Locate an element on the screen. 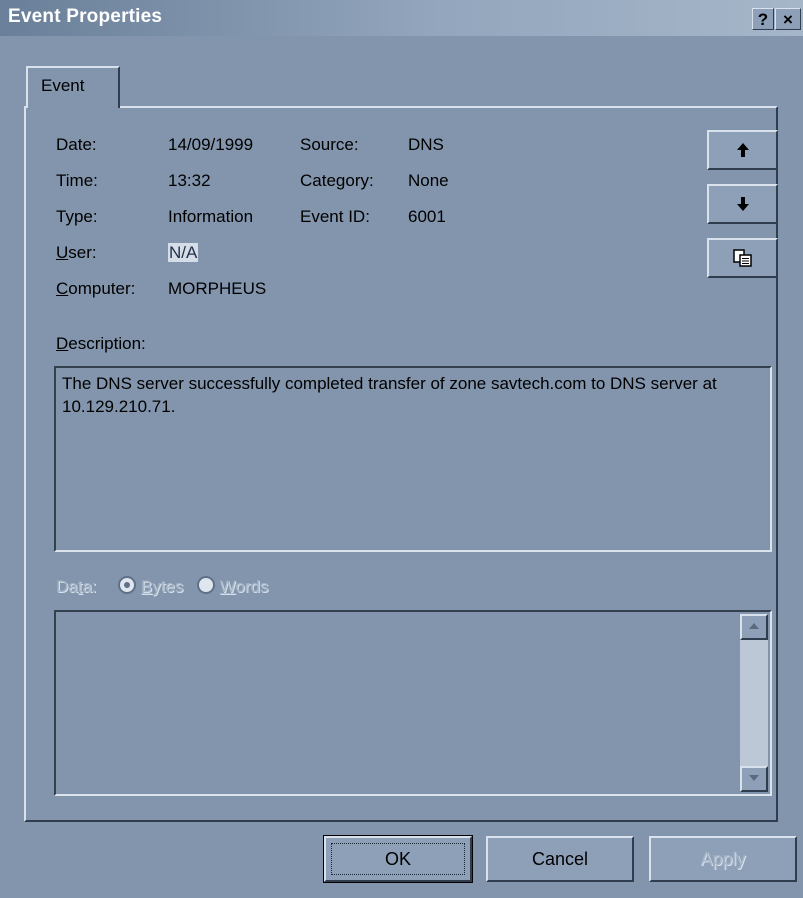 The width and height of the screenshot is (803, 898). scroll-down-button is located at coordinates (754, 779).